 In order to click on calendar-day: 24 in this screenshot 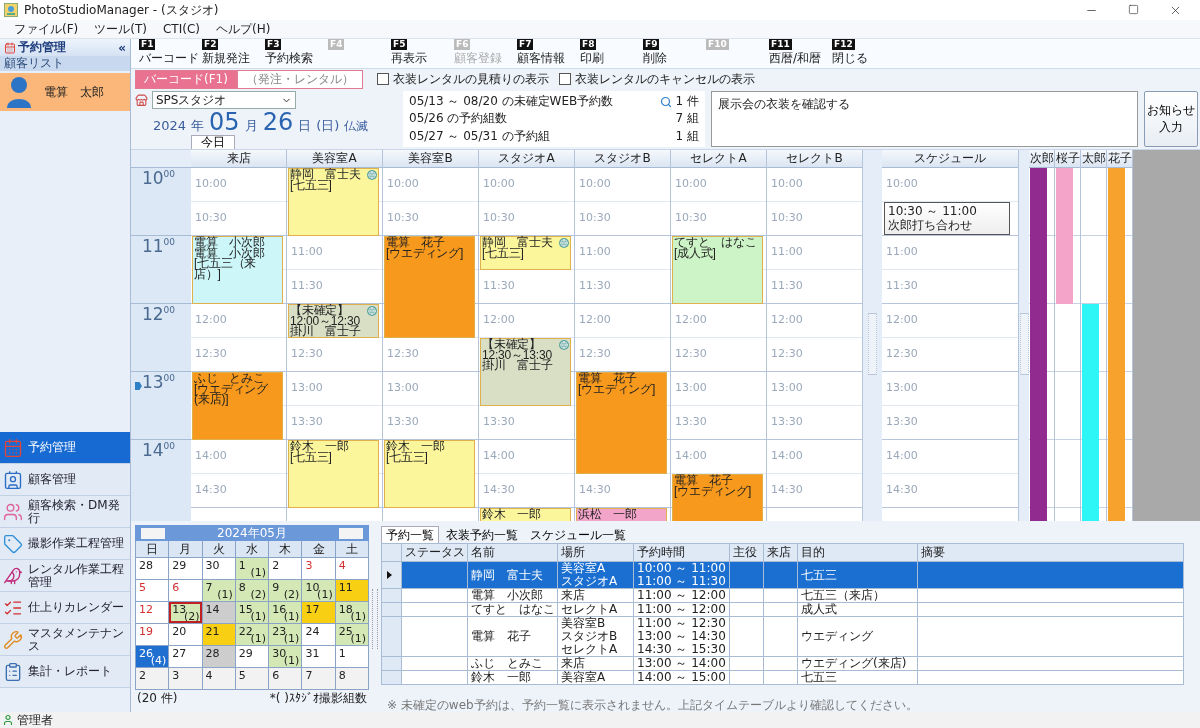, I will do `click(319, 635)`.